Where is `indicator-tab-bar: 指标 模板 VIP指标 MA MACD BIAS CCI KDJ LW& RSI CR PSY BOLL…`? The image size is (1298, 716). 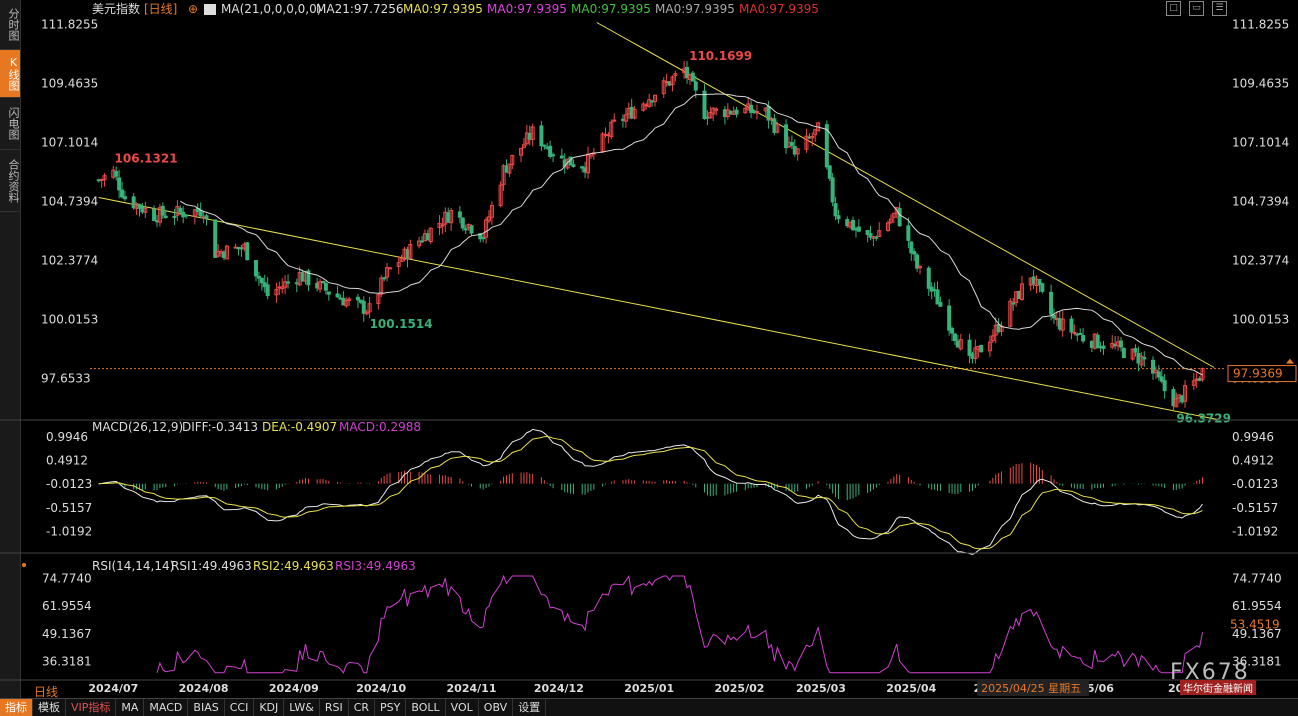
indicator-tab-bar: 指标 模板 VIP指标 MA MACD BIAS CCI KDJ LW& RSI CR PSY BOLL… is located at coordinates (649, 707).